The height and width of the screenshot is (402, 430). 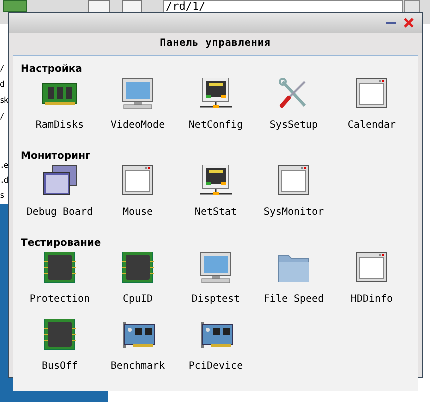 What do you see at coordinates (2, 196) in the screenshot?
I see `file-name-text: s` at bounding box center [2, 196].